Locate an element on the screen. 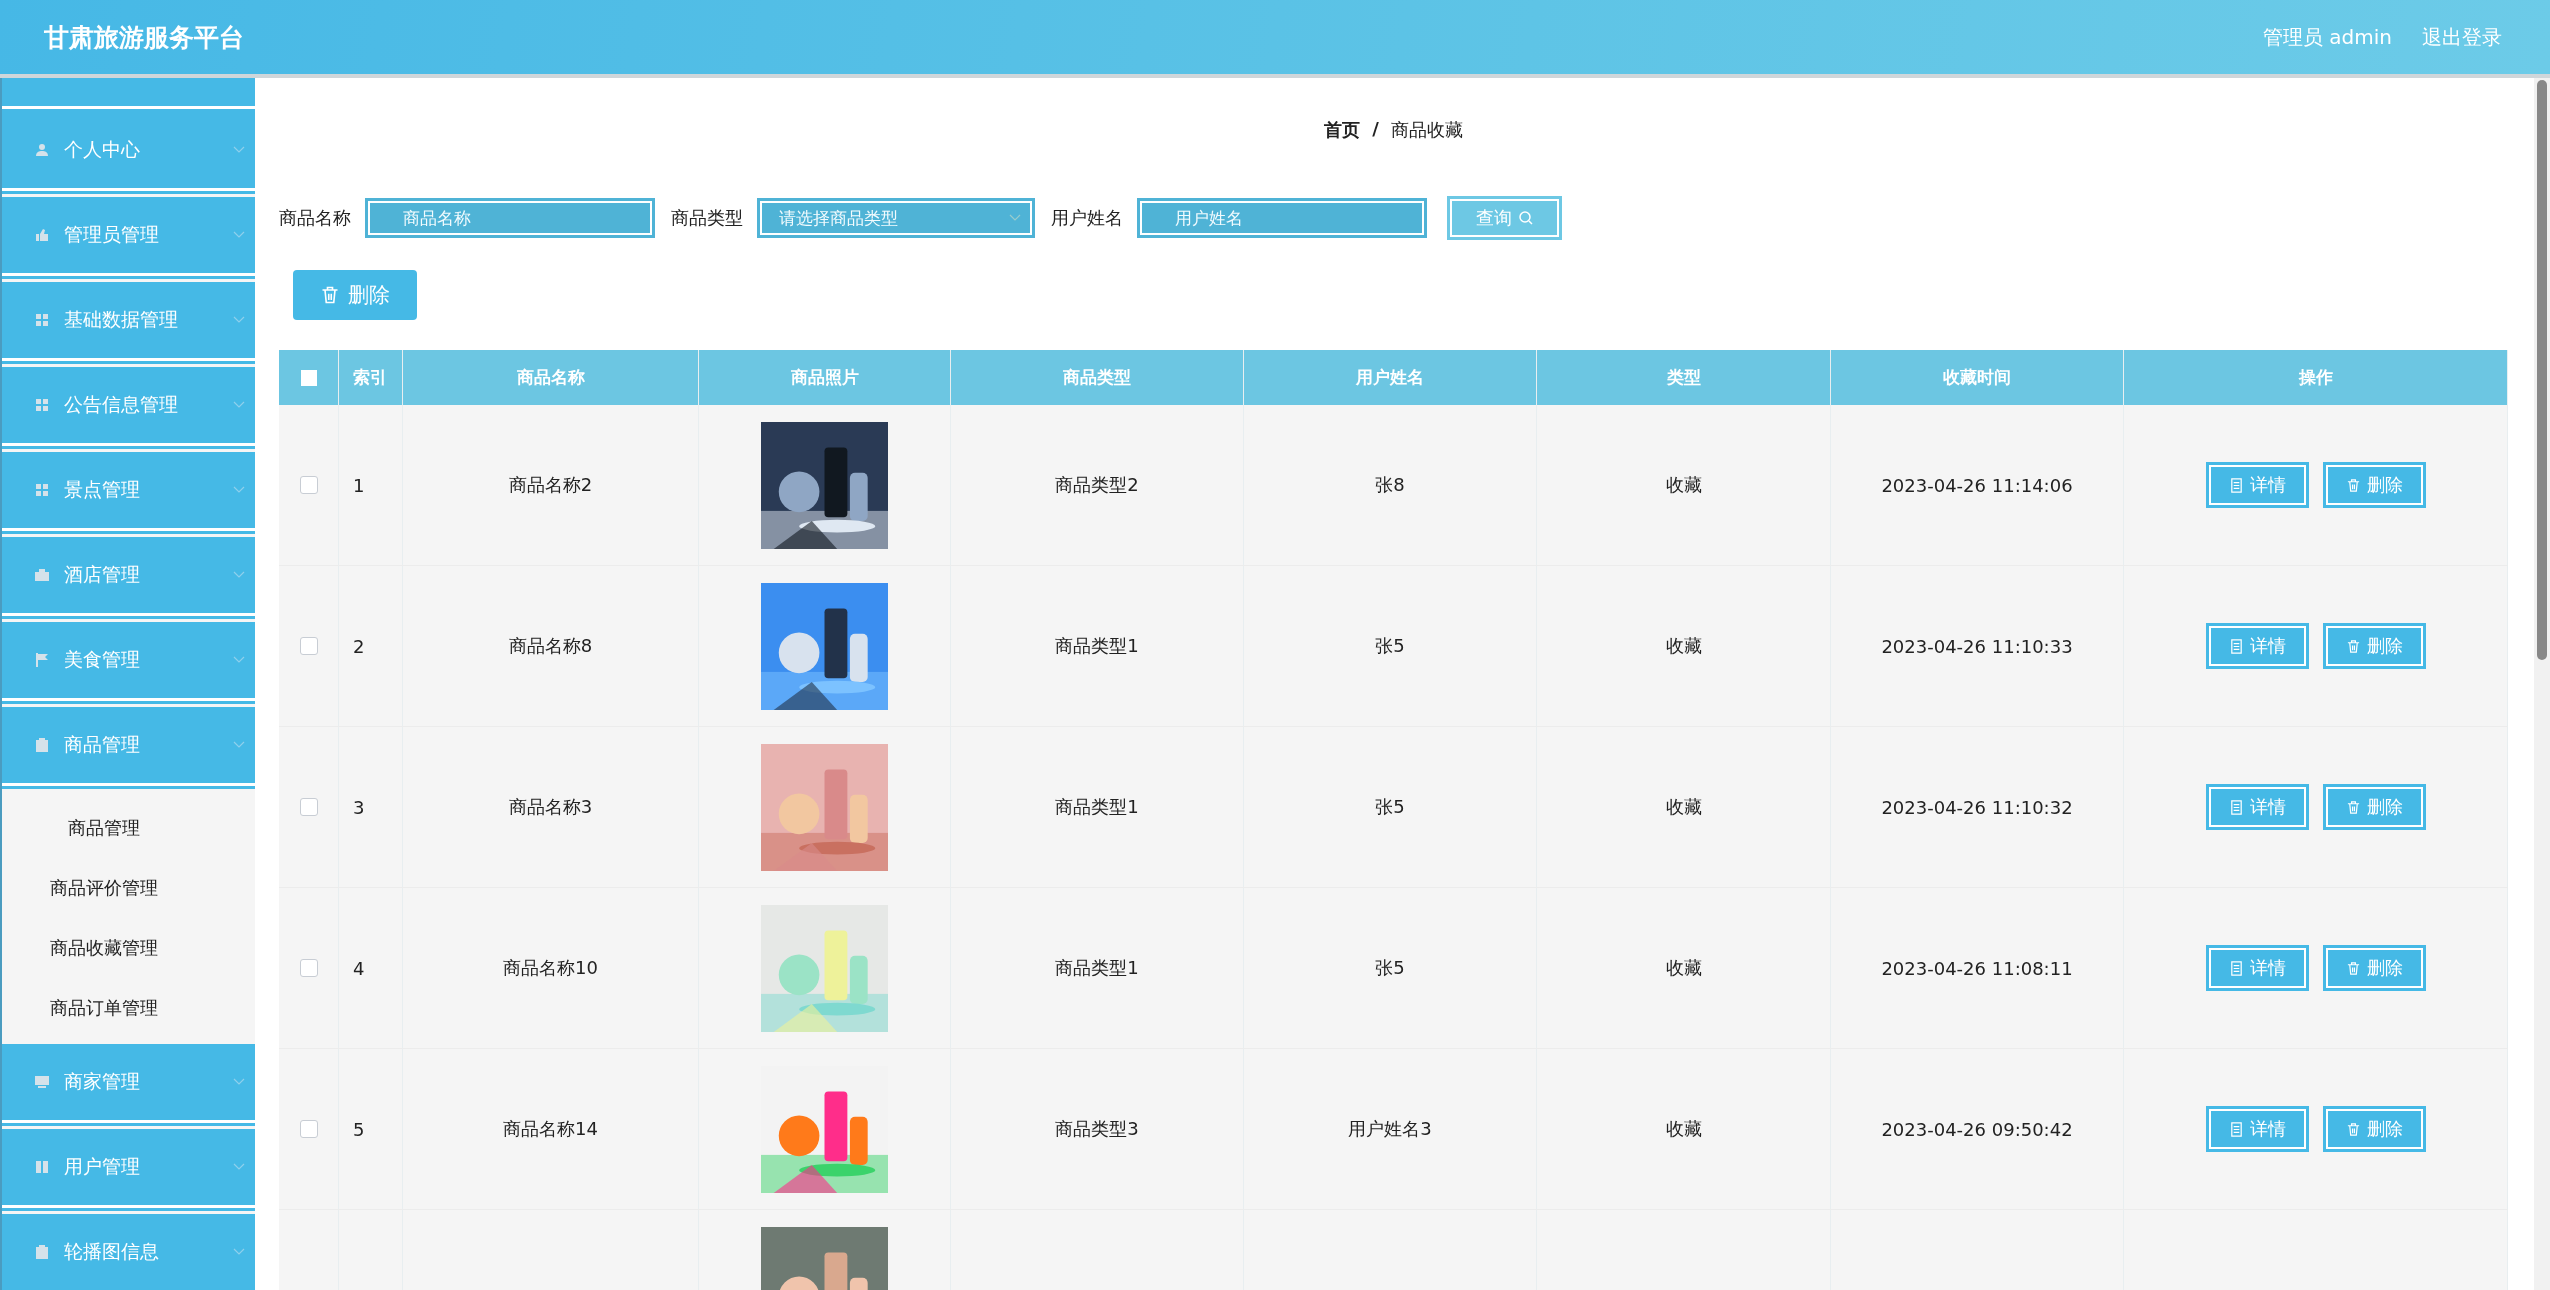  submenu-item: 商品收藏管理 is located at coordinates (128, 948).